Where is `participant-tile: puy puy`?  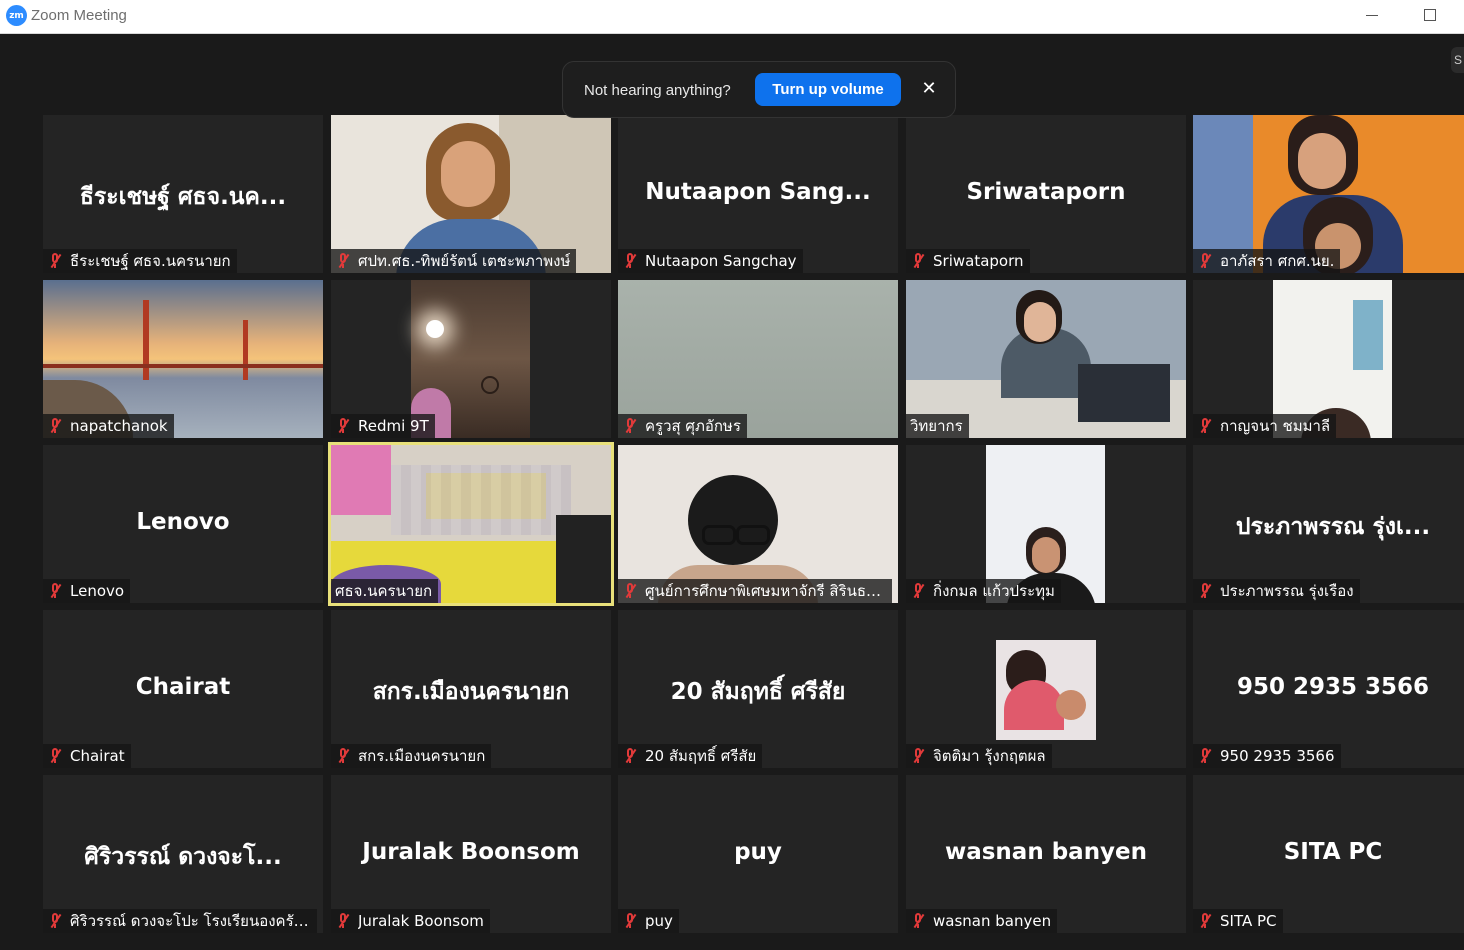 participant-tile: puy puy is located at coordinates (758, 854).